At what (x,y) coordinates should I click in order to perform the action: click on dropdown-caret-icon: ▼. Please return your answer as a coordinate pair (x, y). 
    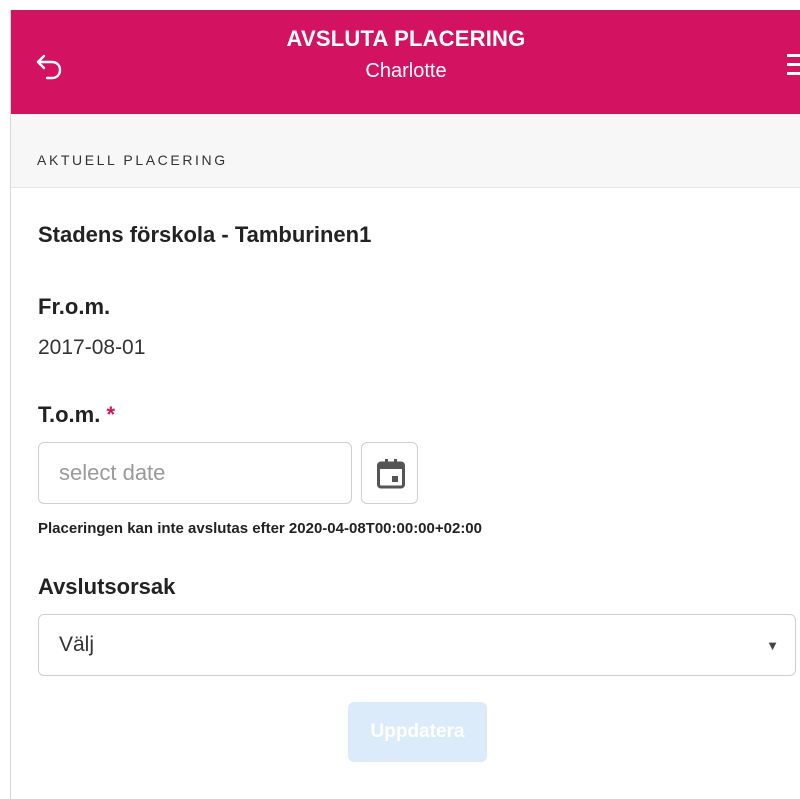
    Looking at the image, I should click on (772, 645).